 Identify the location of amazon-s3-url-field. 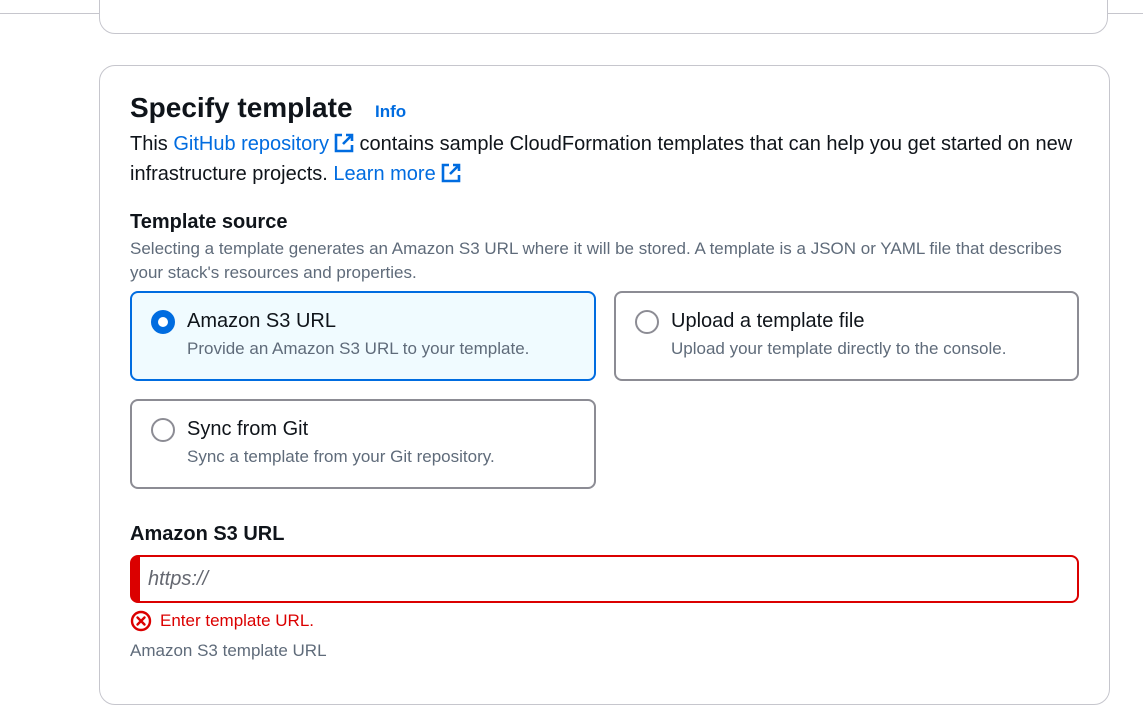
(604, 579).